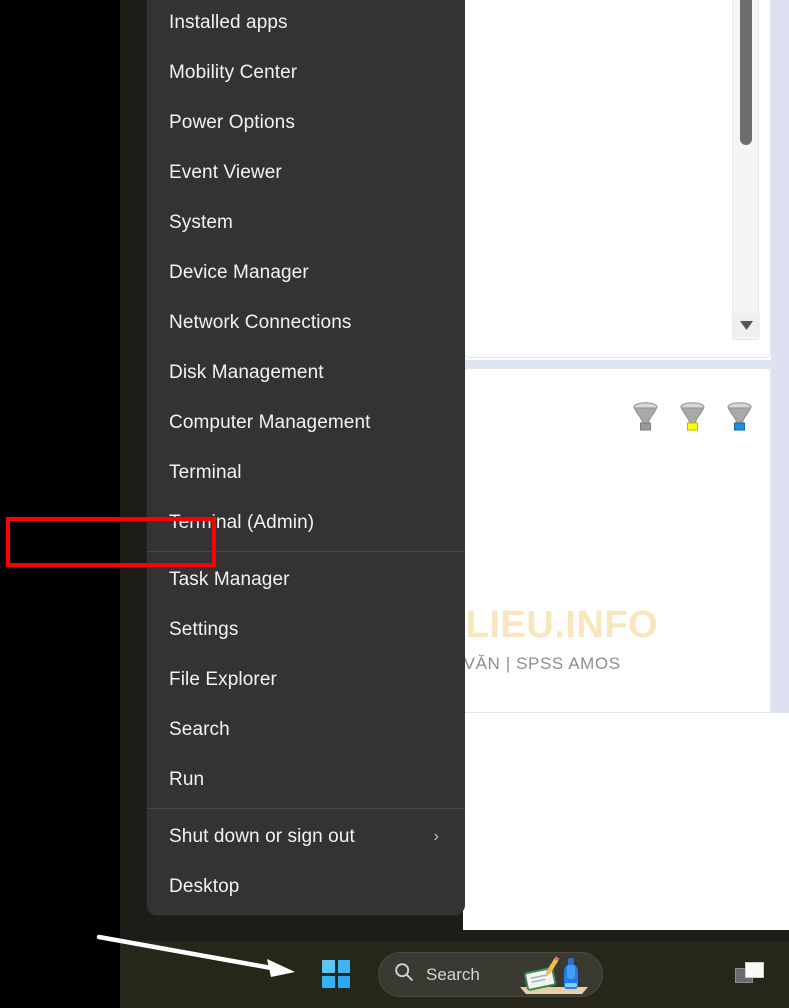 The width and height of the screenshot is (789, 1008). I want to click on winx-menu-item-label: Settings, so click(204, 629).